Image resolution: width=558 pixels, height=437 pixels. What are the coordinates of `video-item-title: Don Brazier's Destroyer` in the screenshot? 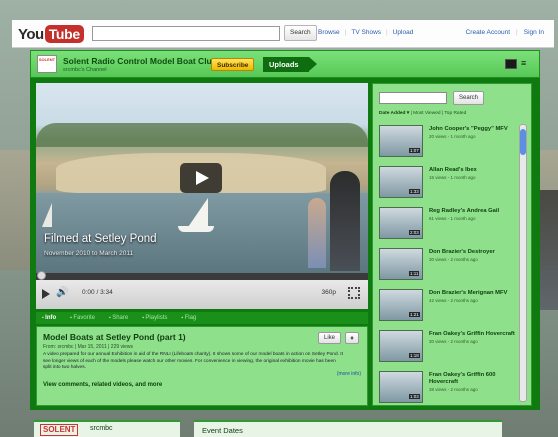 It's located at (474, 252).